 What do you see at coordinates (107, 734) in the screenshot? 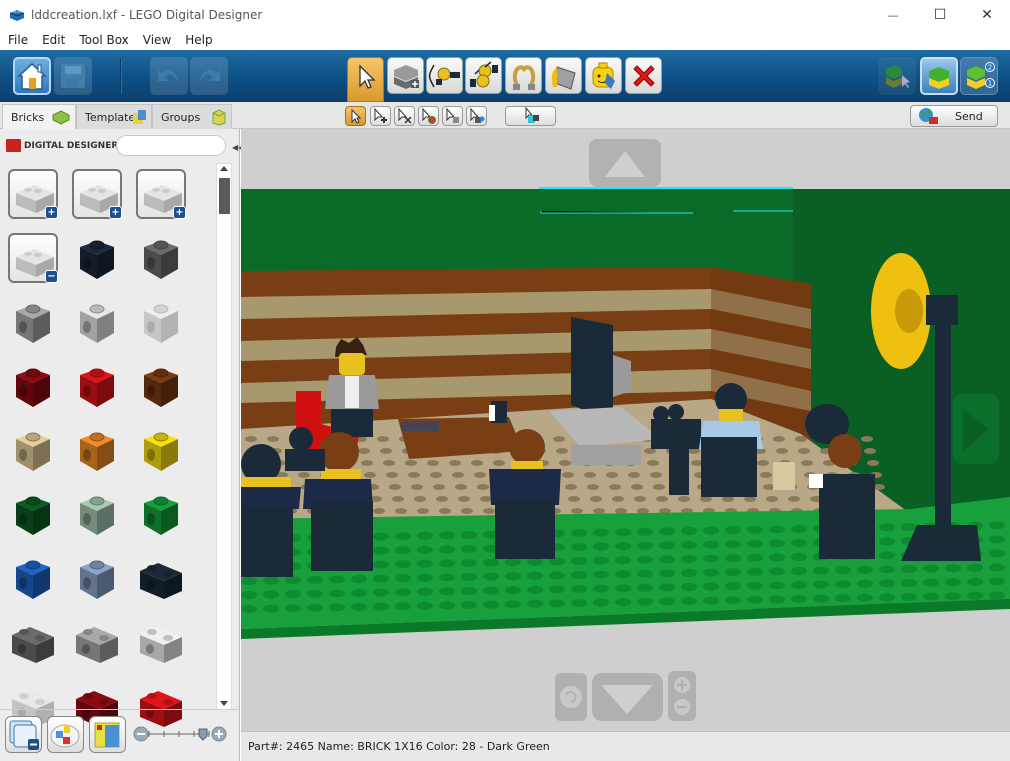
I see `brick-filter-button` at bounding box center [107, 734].